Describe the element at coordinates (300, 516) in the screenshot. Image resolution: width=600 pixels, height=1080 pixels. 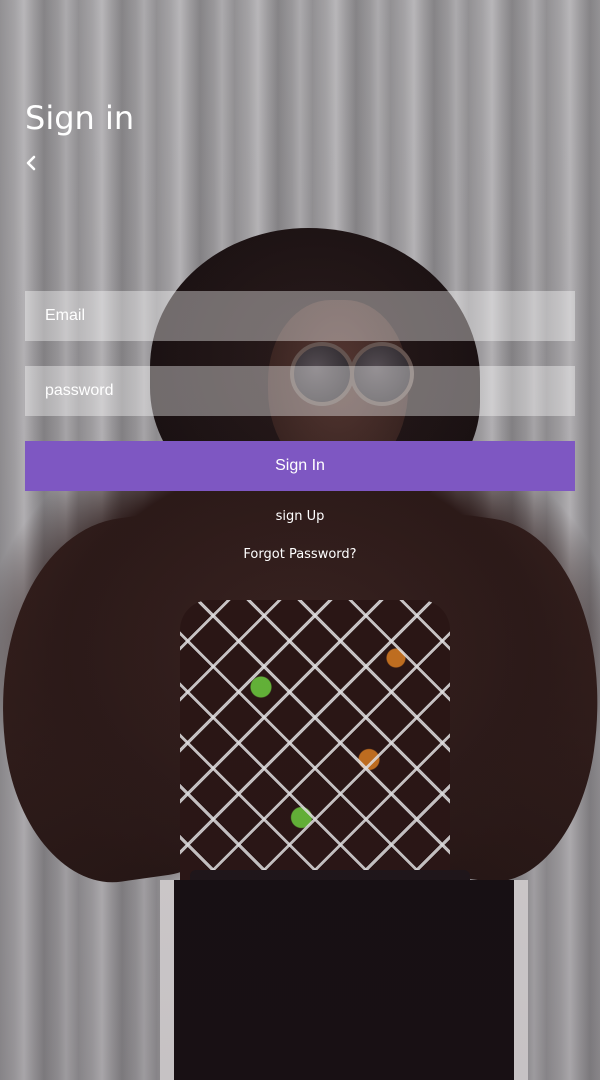
I see `sign-up-link: sign Up` at that location.